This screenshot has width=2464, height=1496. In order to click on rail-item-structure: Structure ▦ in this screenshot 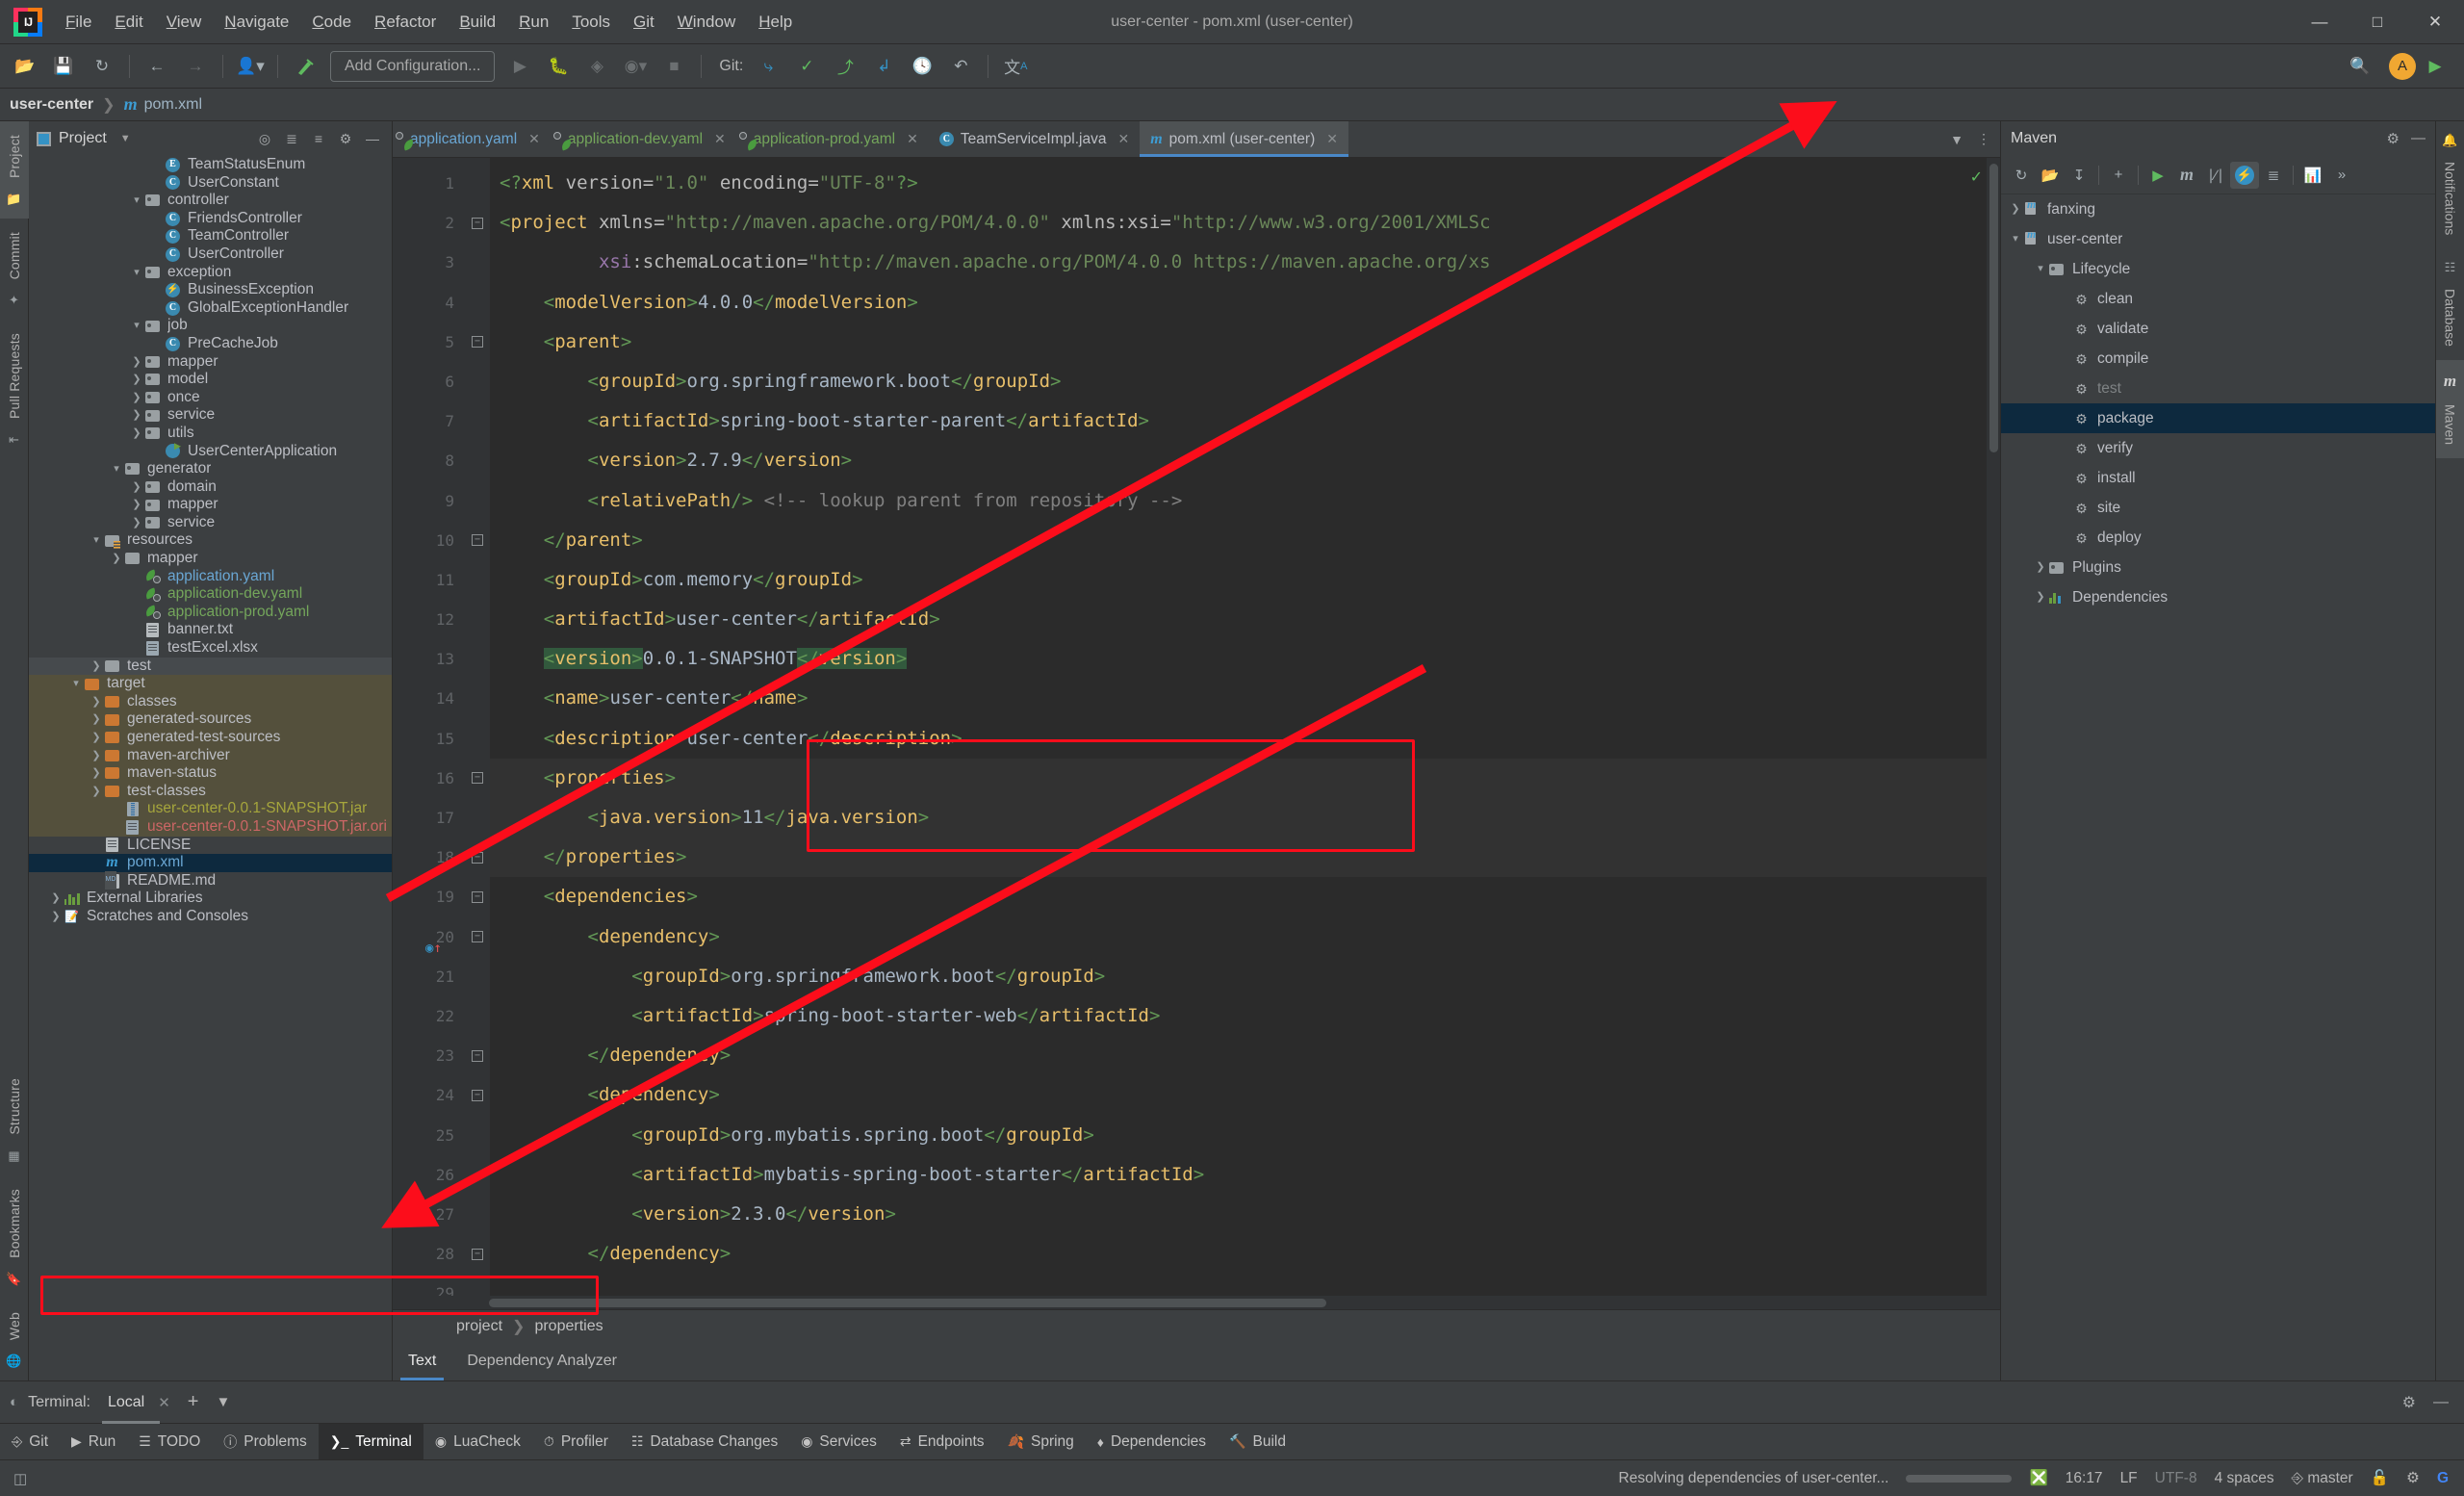, I will do `click(14, 1120)`.